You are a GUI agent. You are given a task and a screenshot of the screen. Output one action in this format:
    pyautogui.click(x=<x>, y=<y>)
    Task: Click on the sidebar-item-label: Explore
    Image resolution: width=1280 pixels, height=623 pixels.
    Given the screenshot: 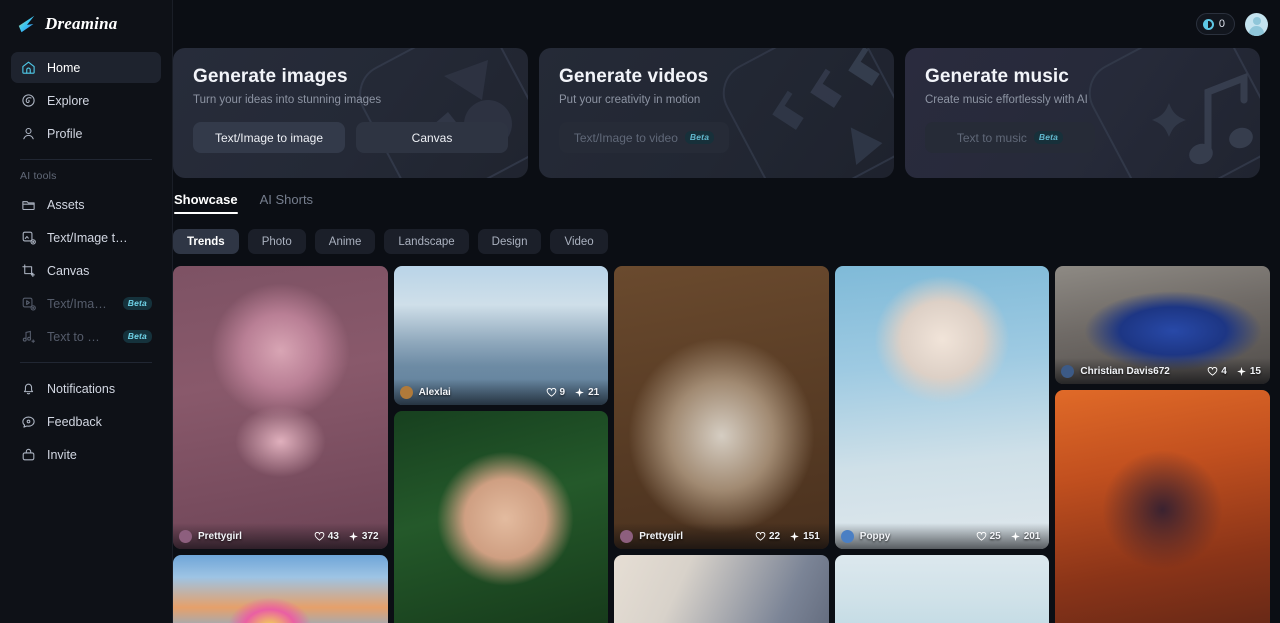 What is the action you would take?
    pyautogui.click(x=68, y=100)
    